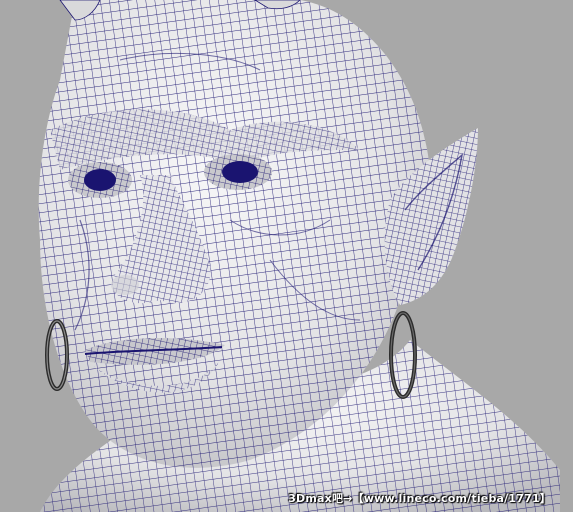  Describe the element at coordinates (419, 498) in the screenshot. I see `watermark-text: 3Dmax吧→【www.lineco.com/tieba/1771】` at that location.